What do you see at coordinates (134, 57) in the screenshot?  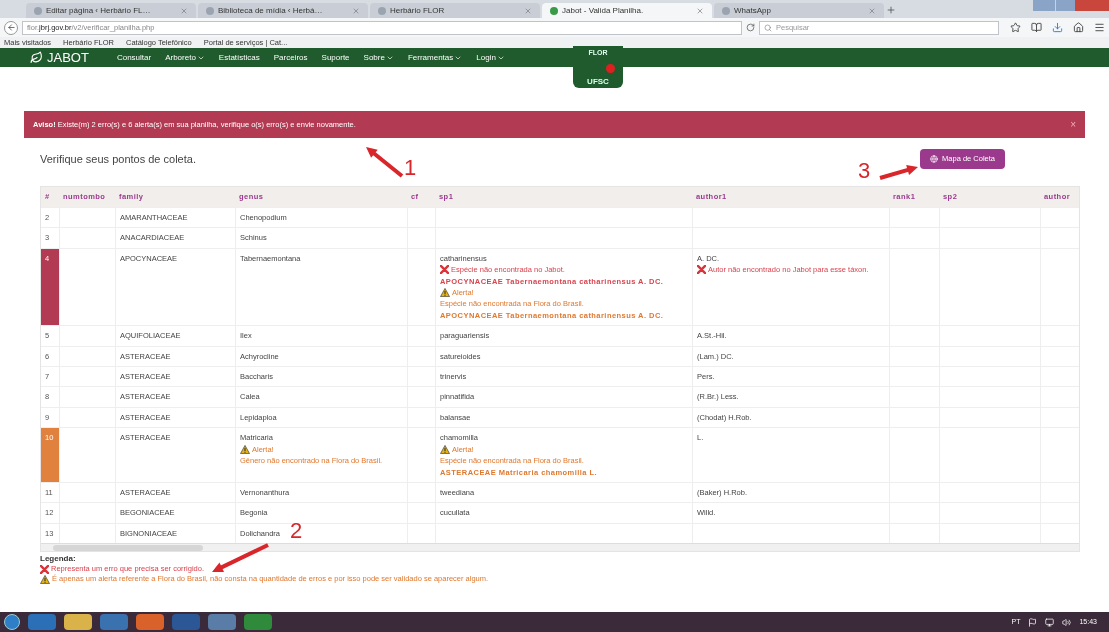 I see `nav-link: Consultar` at bounding box center [134, 57].